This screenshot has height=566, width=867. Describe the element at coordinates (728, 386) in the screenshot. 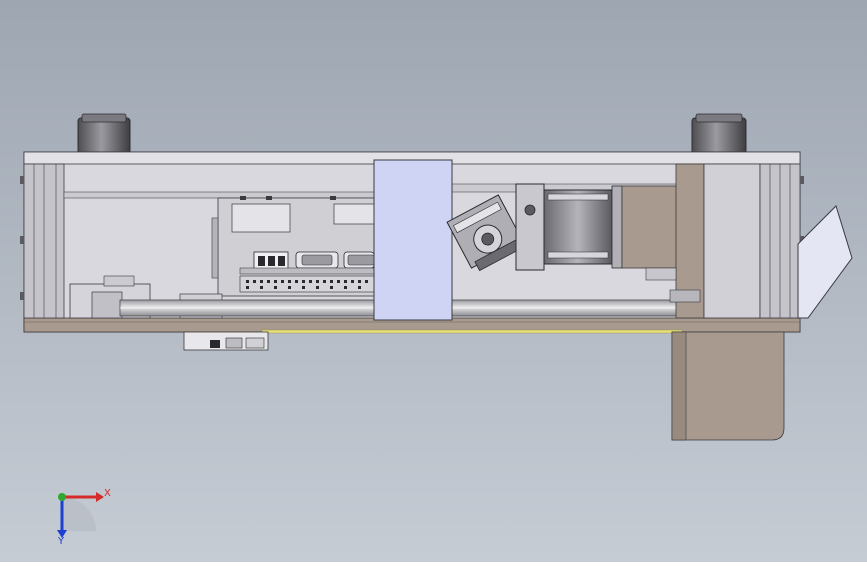

I see `lower-right-housing` at that location.